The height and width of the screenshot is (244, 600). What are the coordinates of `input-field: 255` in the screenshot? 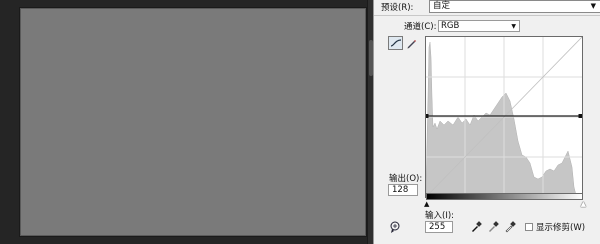 It's located at (439, 227).